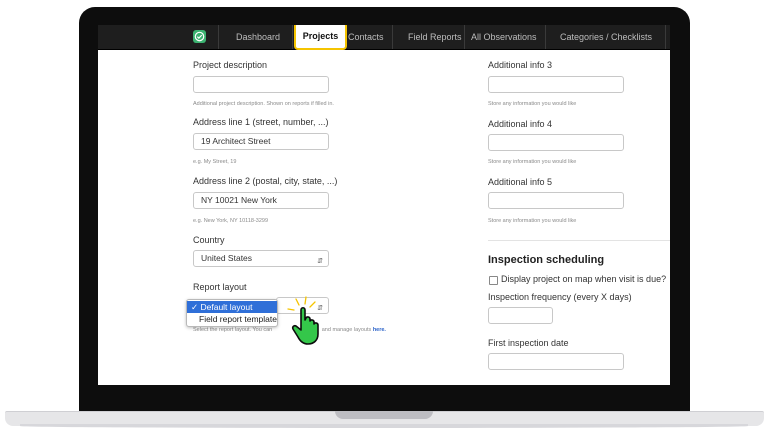 The height and width of the screenshot is (432, 768). What do you see at coordinates (232, 319) in the screenshot?
I see `dropdown-option-field-report-template: Field report template` at bounding box center [232, 319].